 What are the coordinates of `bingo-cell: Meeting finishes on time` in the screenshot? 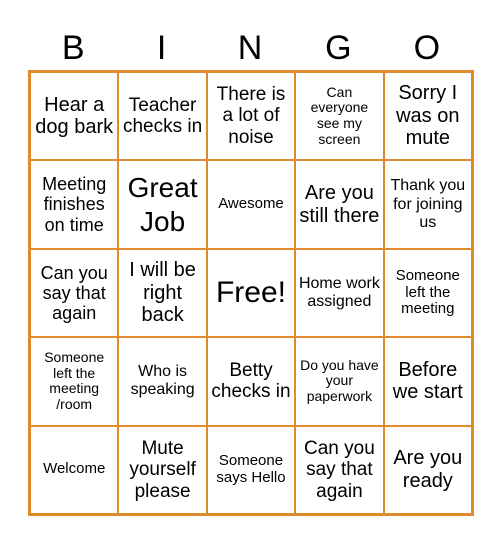 It's located at (74, 204).